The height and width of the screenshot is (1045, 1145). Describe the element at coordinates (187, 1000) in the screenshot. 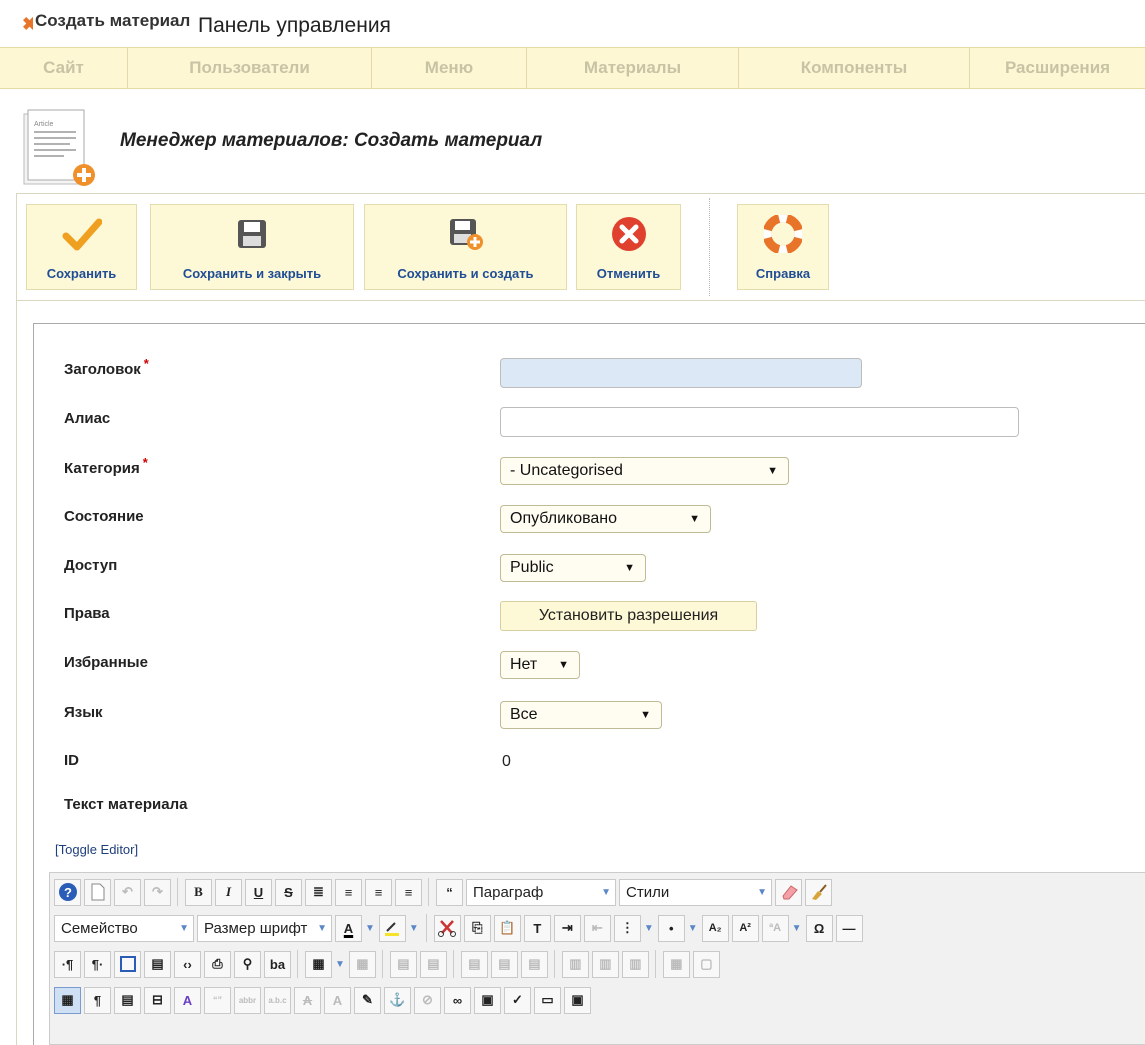

I see `styleprops-icon: A` at that location.